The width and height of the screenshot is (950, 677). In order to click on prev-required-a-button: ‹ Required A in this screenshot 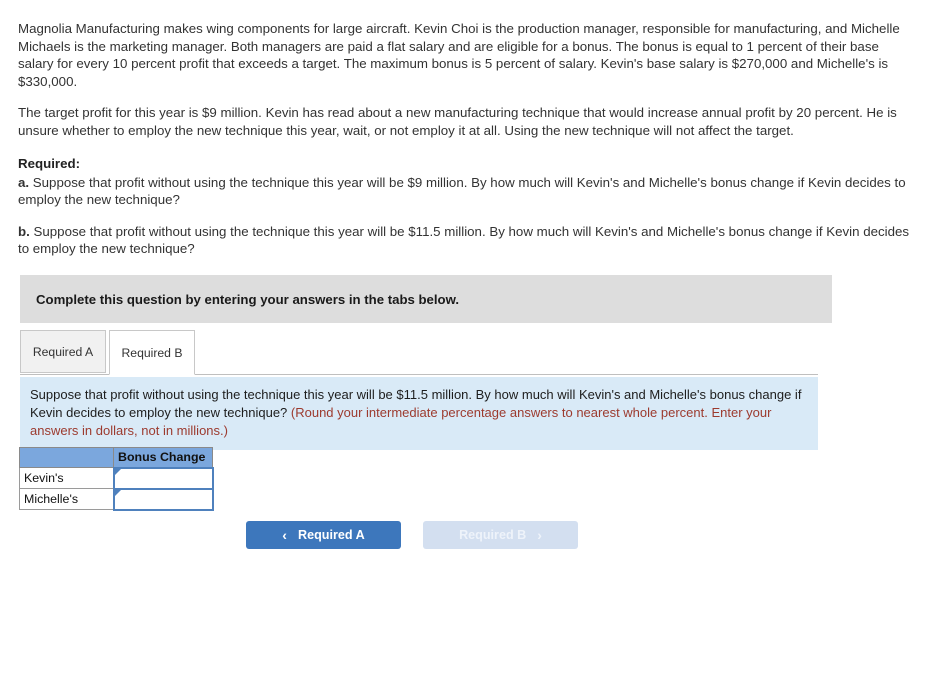, I will do `click(323, 535)`.